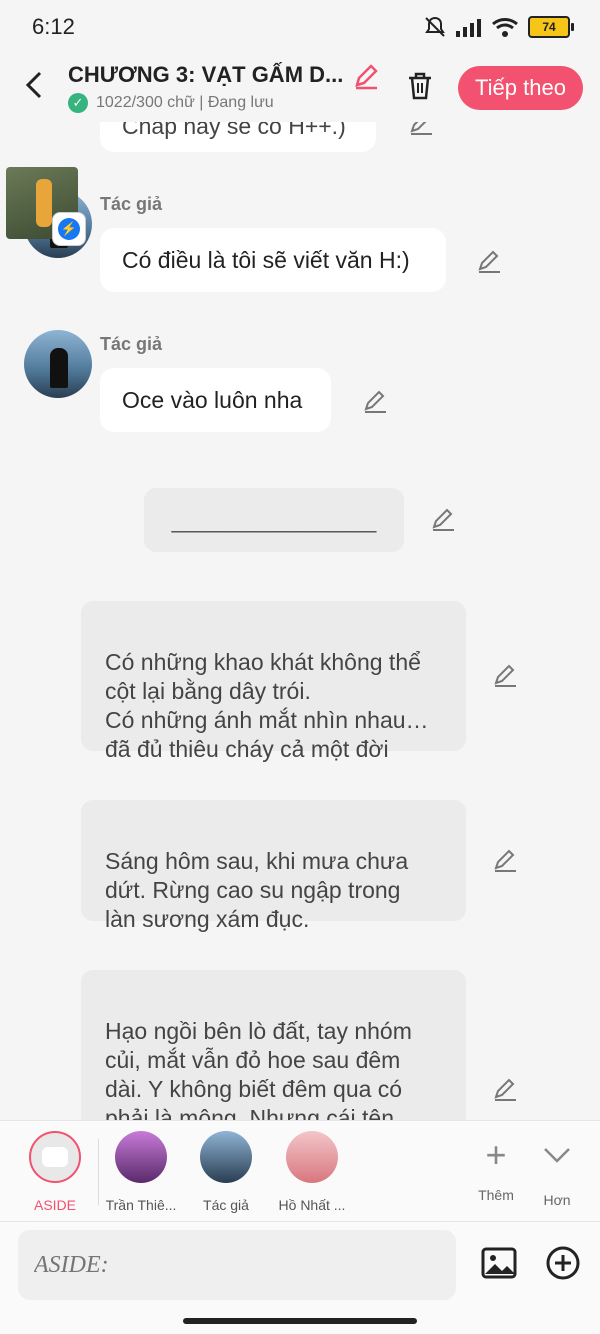  Describe the element at coordinates (237, 1265) in the screenshot. I see `message-input` at that location.